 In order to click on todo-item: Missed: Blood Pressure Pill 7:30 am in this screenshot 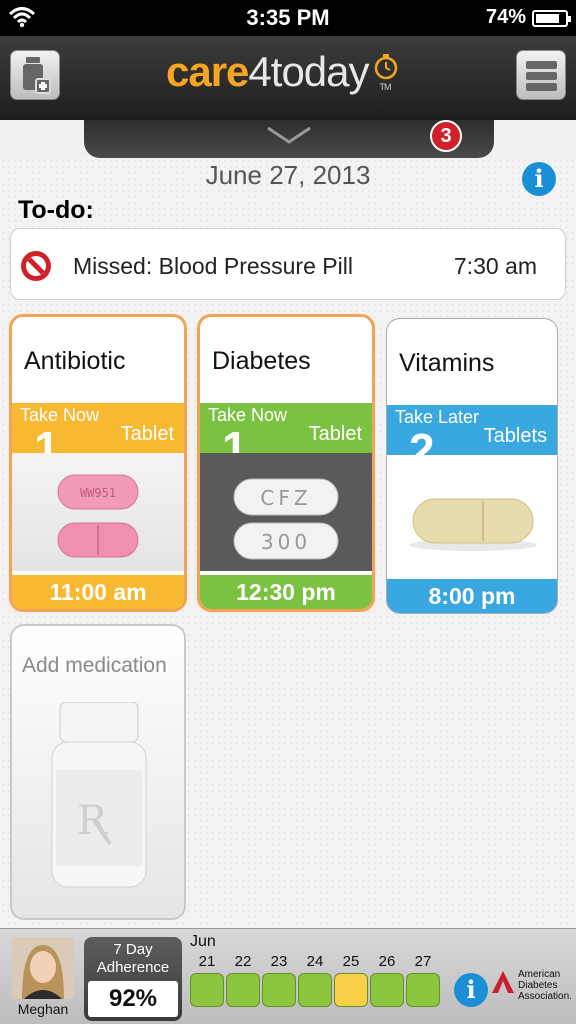, I will do `click(288, 264)`.